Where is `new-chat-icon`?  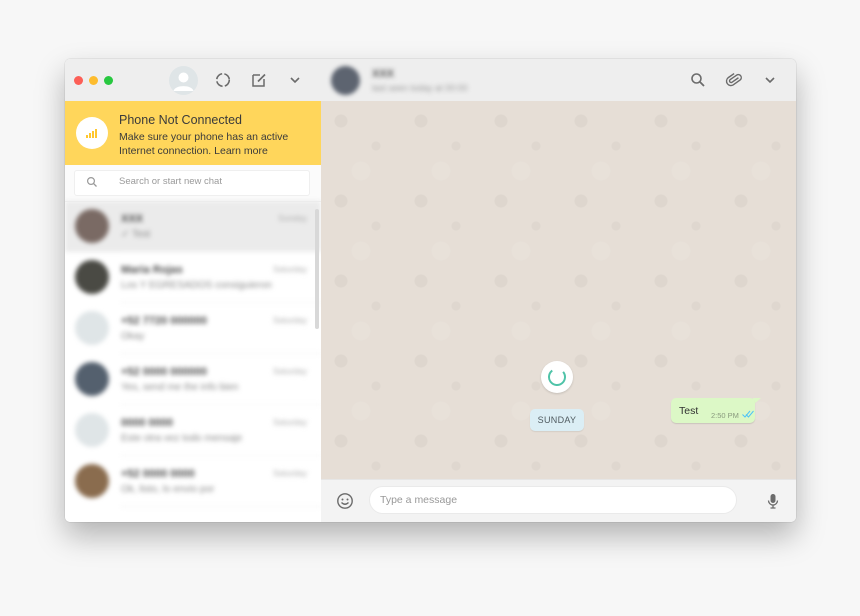 new-chat-icon is located at coordinates (259, 80).